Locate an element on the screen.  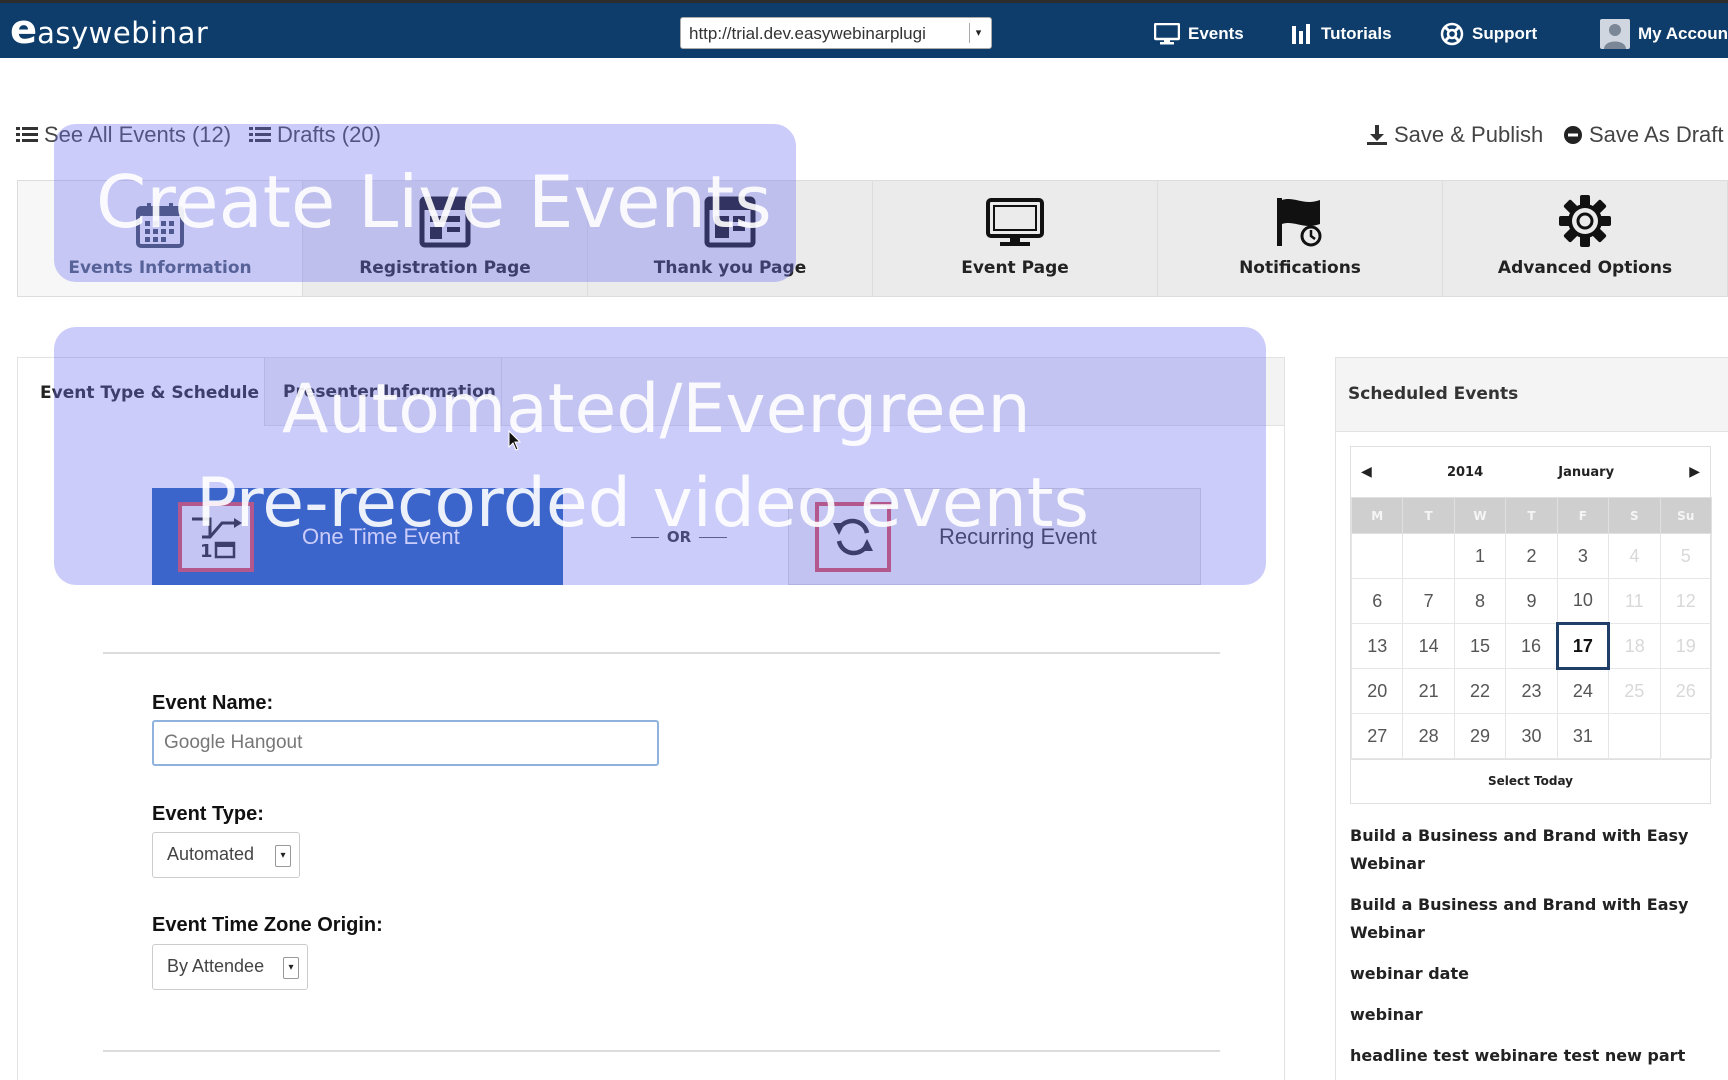
time-zone-origin-select: By Attendee ▾ is located at coordinates (230, 967).